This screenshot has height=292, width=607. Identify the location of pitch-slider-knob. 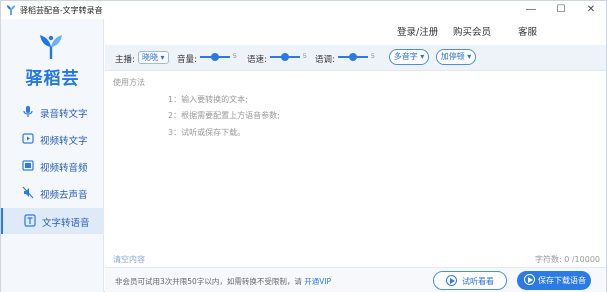
(353, 57).